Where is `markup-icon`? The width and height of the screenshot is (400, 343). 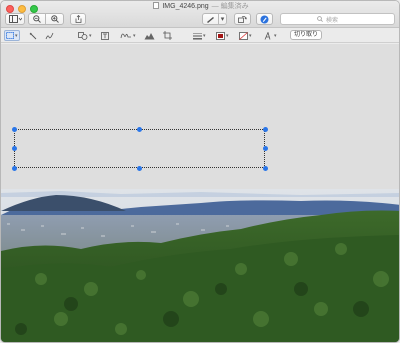 markup-icon is located at coordinates (264, 19).